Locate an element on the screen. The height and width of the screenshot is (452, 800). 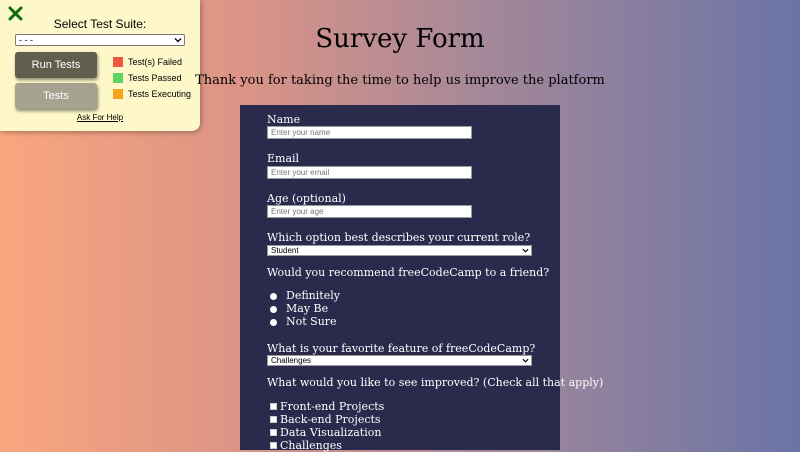
role-dropdown-value: Student is located at coordinates (285, 250).